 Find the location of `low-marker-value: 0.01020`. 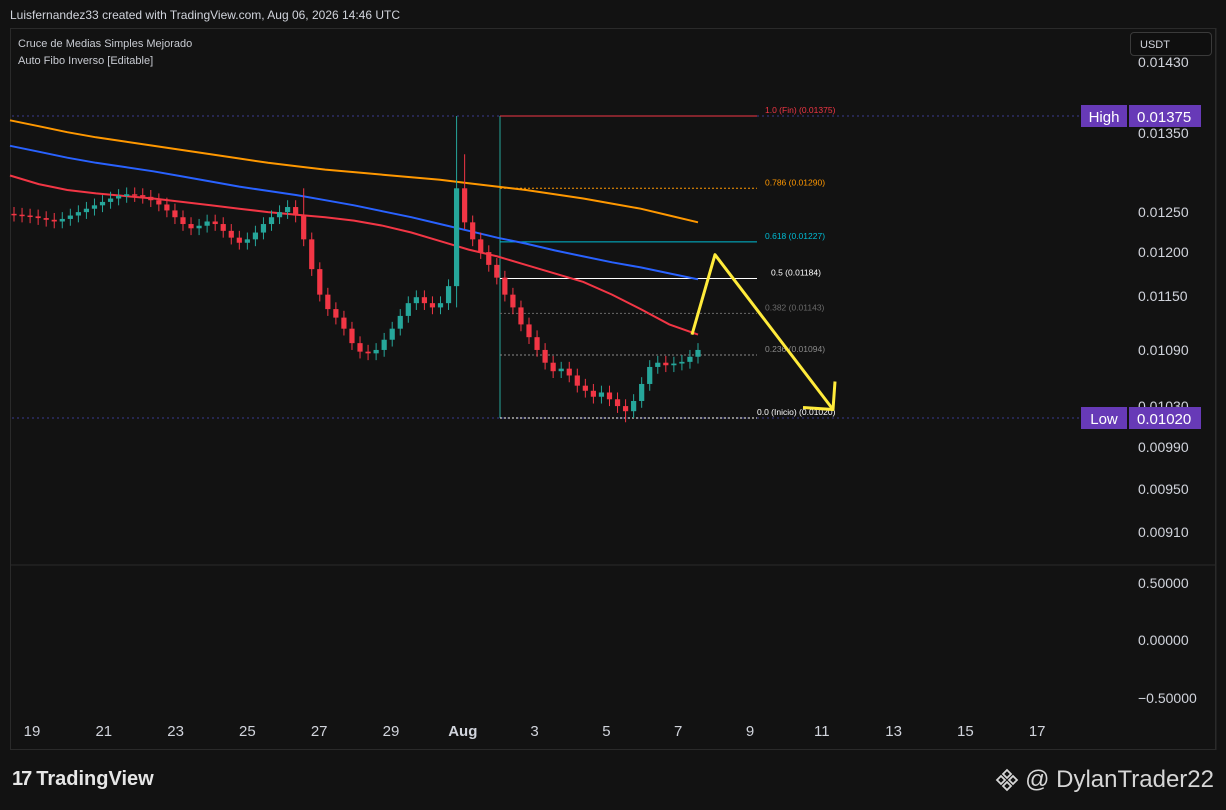

low-marker-value: 0.01020 is located at coordinates (1164, 419).